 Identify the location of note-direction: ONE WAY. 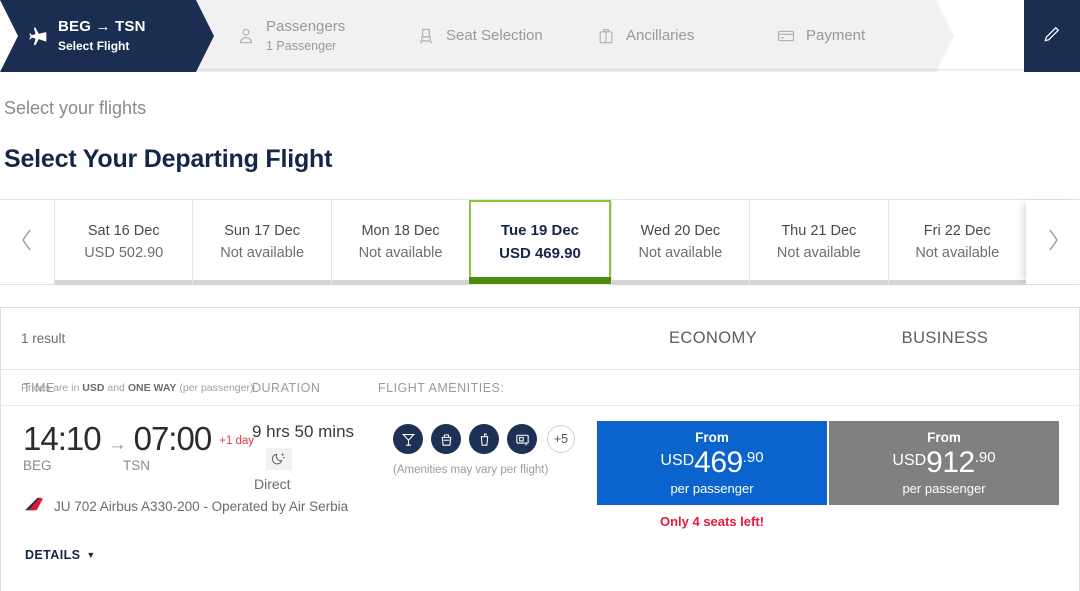
(152, 387).